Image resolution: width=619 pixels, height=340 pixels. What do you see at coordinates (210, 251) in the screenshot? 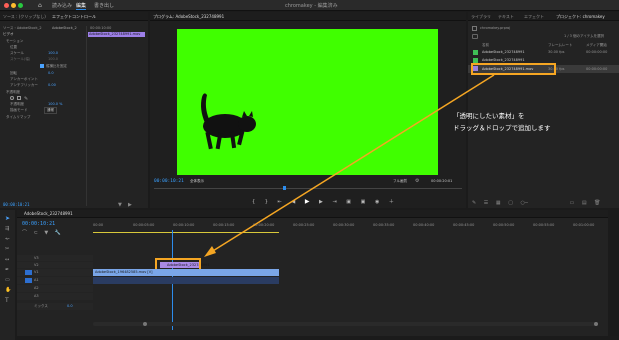
I see `arrowhead-icon` at bounding box center [210, 251].